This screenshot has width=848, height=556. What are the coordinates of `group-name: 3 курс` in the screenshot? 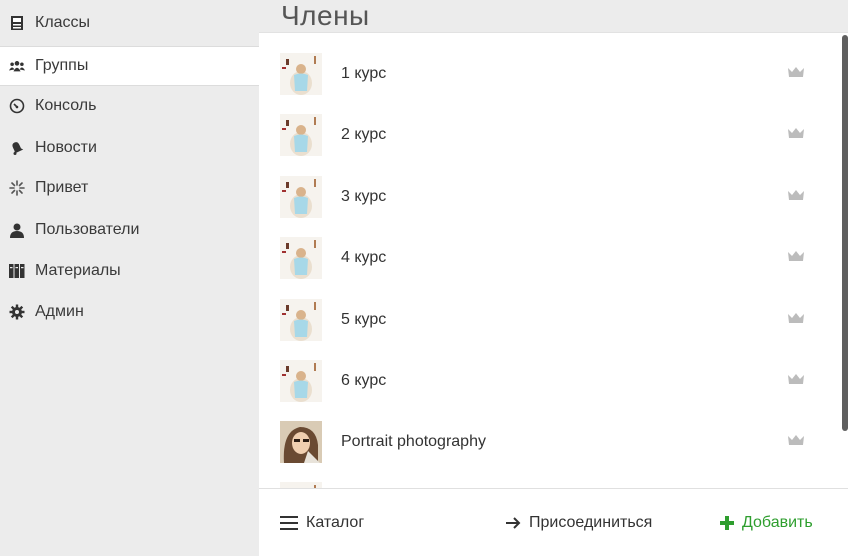 It's located at (364, 196).